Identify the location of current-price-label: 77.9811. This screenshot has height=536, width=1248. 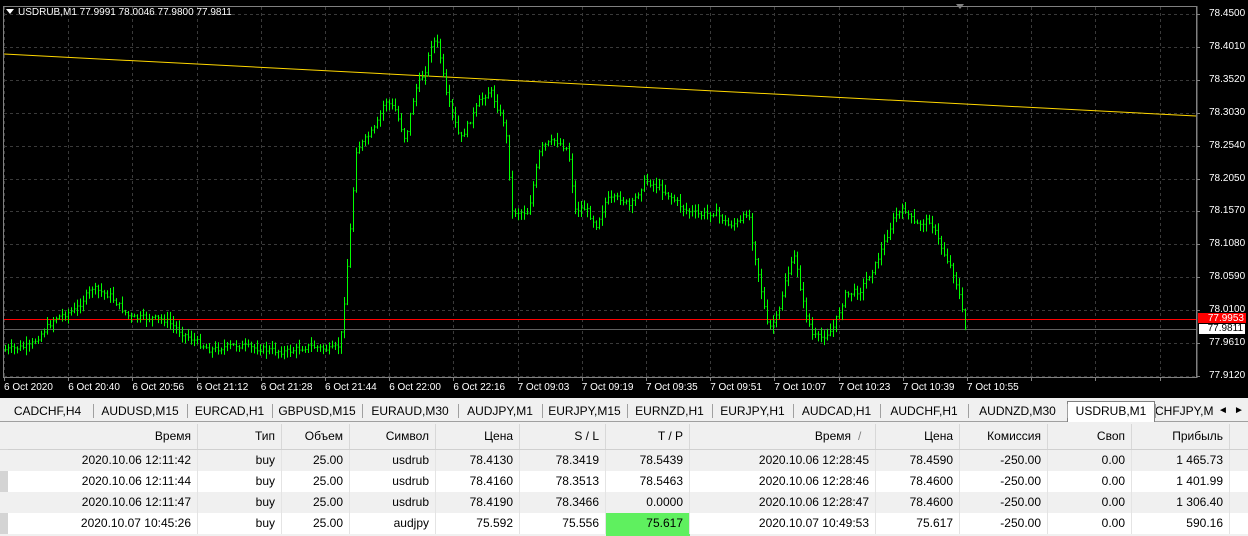
(1222, 329).